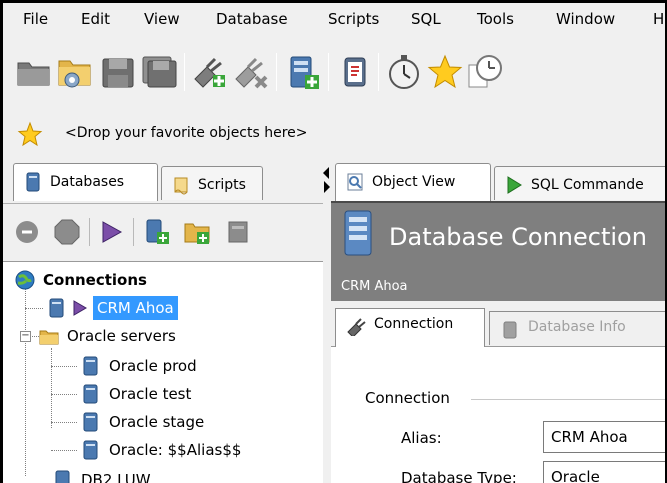  Describe the element at coordinates (49, 337) in the screenshot. I see `folder-icon` at that location.